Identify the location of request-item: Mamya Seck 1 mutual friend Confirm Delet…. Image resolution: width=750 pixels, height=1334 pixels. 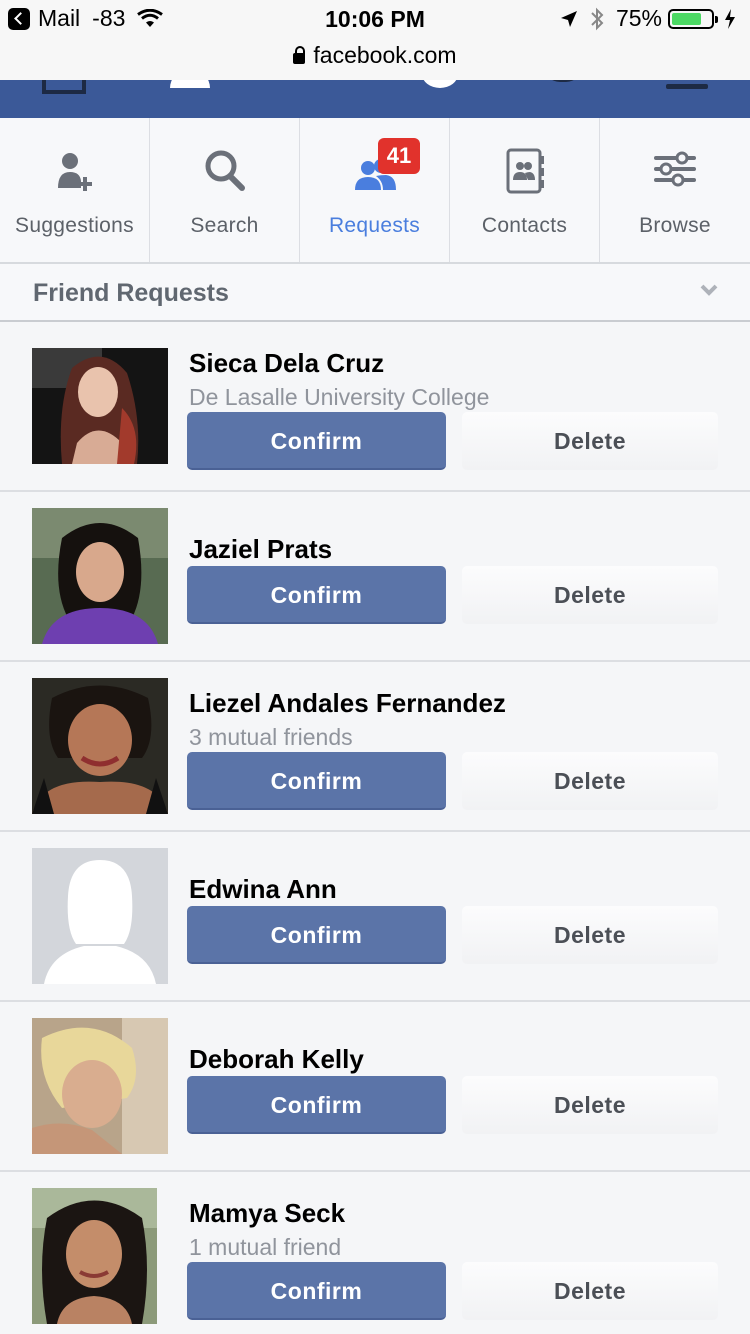
(375, 1253).